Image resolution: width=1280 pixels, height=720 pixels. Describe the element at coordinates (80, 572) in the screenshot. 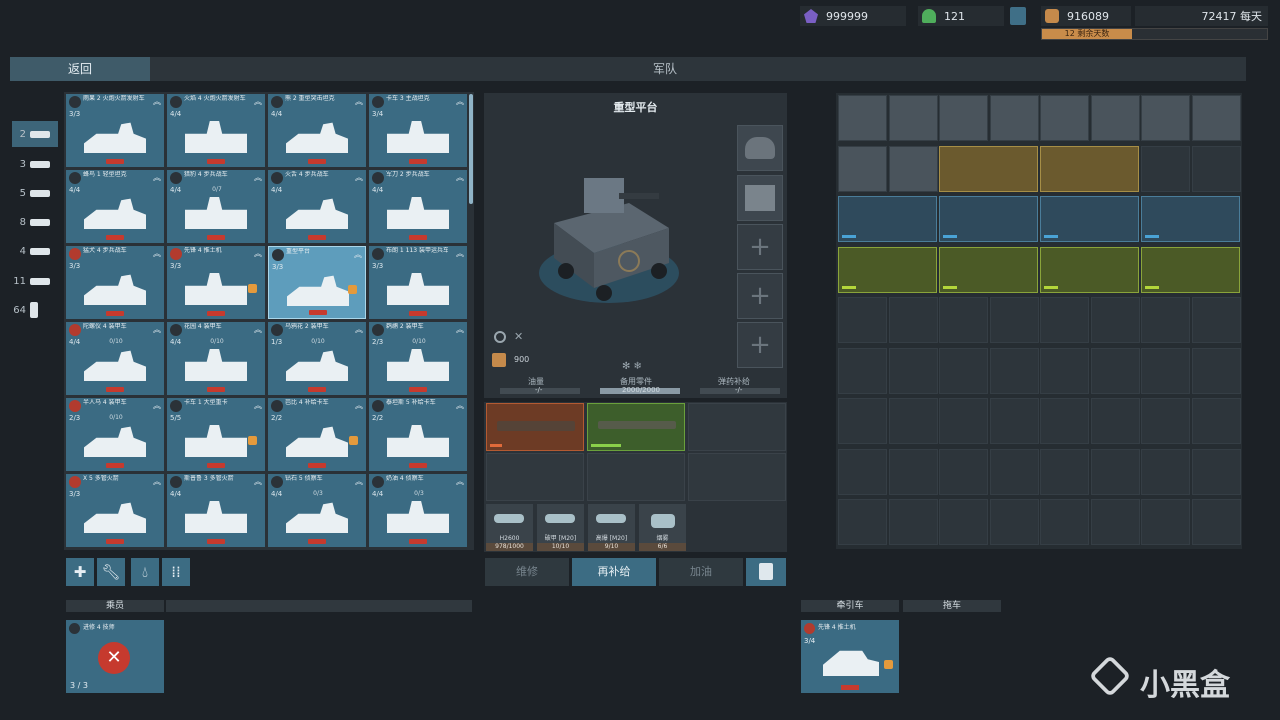

I see `medical-cross-button: ✚` at that location.